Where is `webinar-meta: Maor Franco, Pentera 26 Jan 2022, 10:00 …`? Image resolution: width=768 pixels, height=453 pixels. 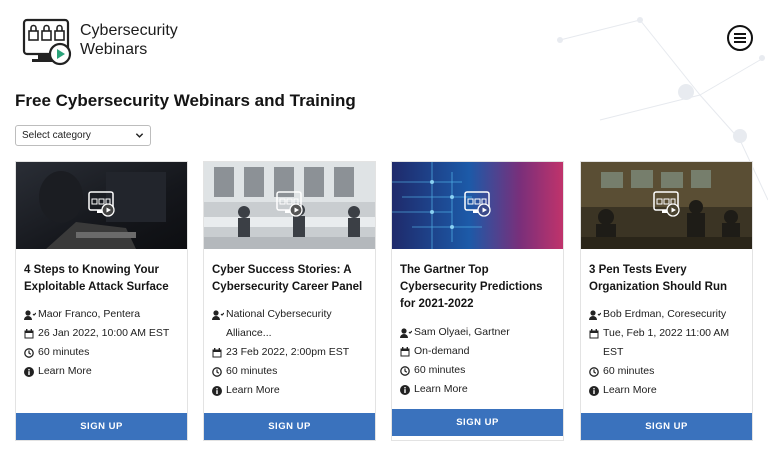 webinar-meta: Maor Franco, Pentera 26 Jan 2022, 10:00 … is located at coordinates (105, 343).